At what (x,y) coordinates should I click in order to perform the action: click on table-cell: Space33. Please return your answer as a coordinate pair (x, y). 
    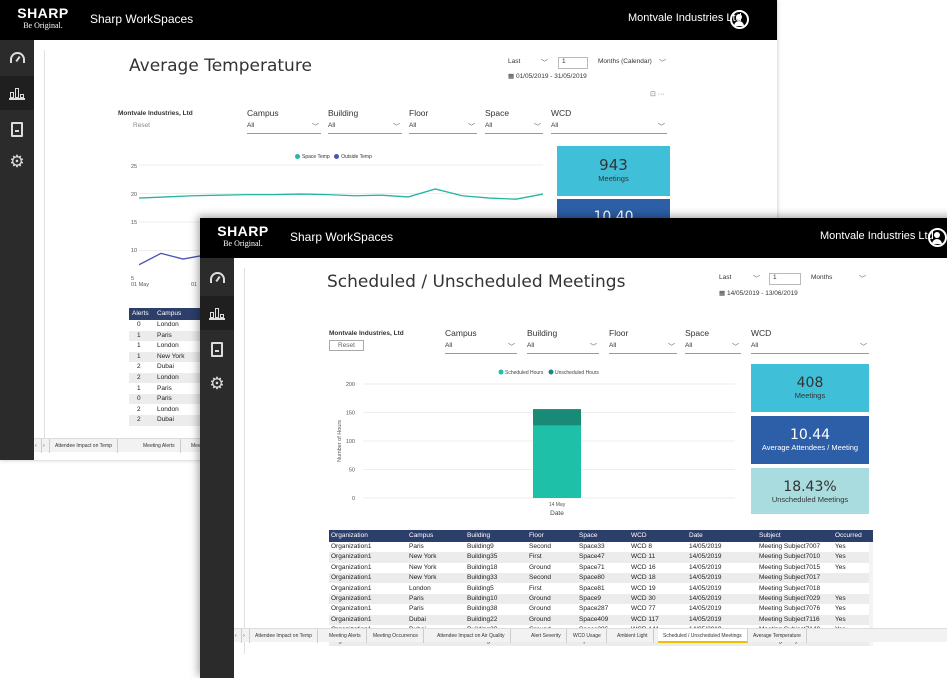
    Looking at the image, I should click on (592, 546).